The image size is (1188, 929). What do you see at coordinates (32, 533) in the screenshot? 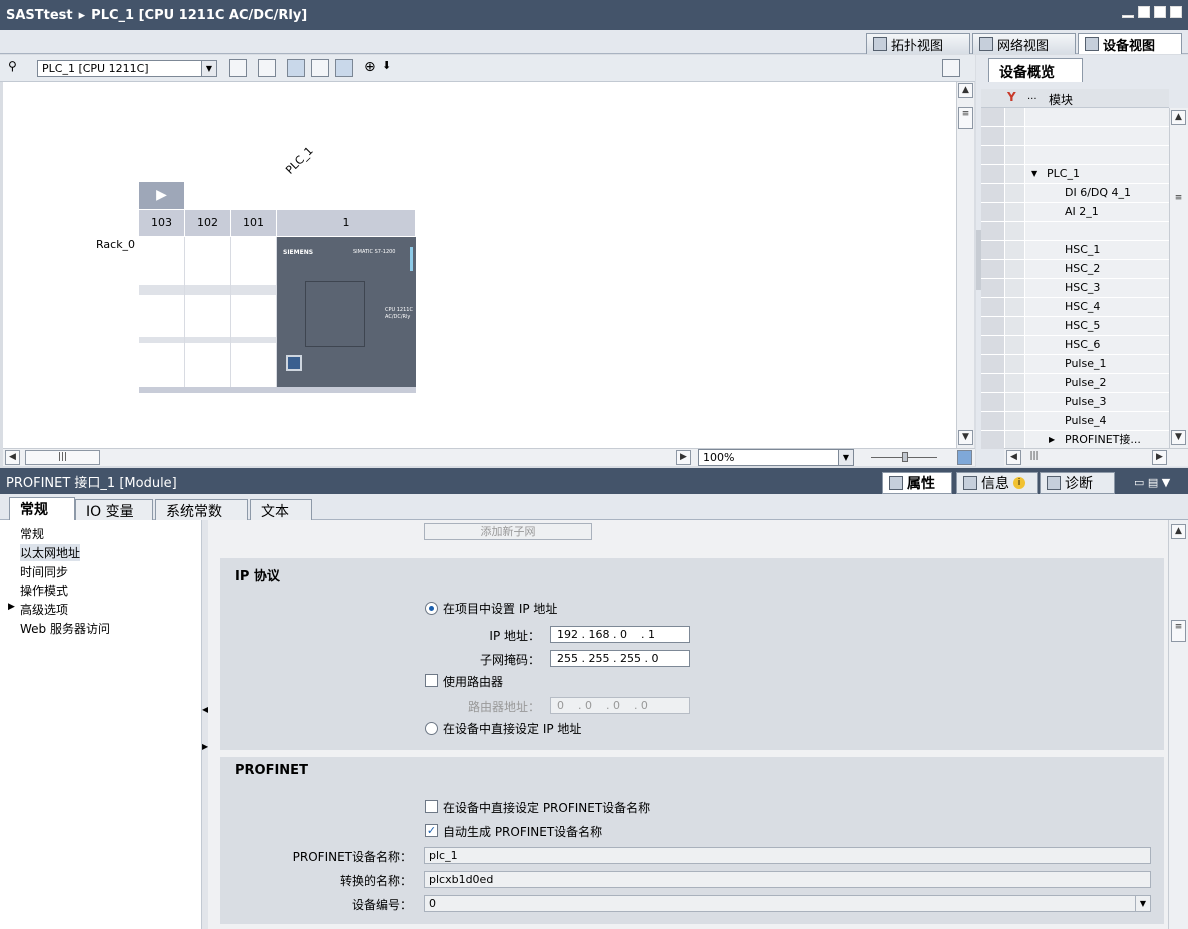
I see `nav-general: 常规` at bounding box center [32, 533].